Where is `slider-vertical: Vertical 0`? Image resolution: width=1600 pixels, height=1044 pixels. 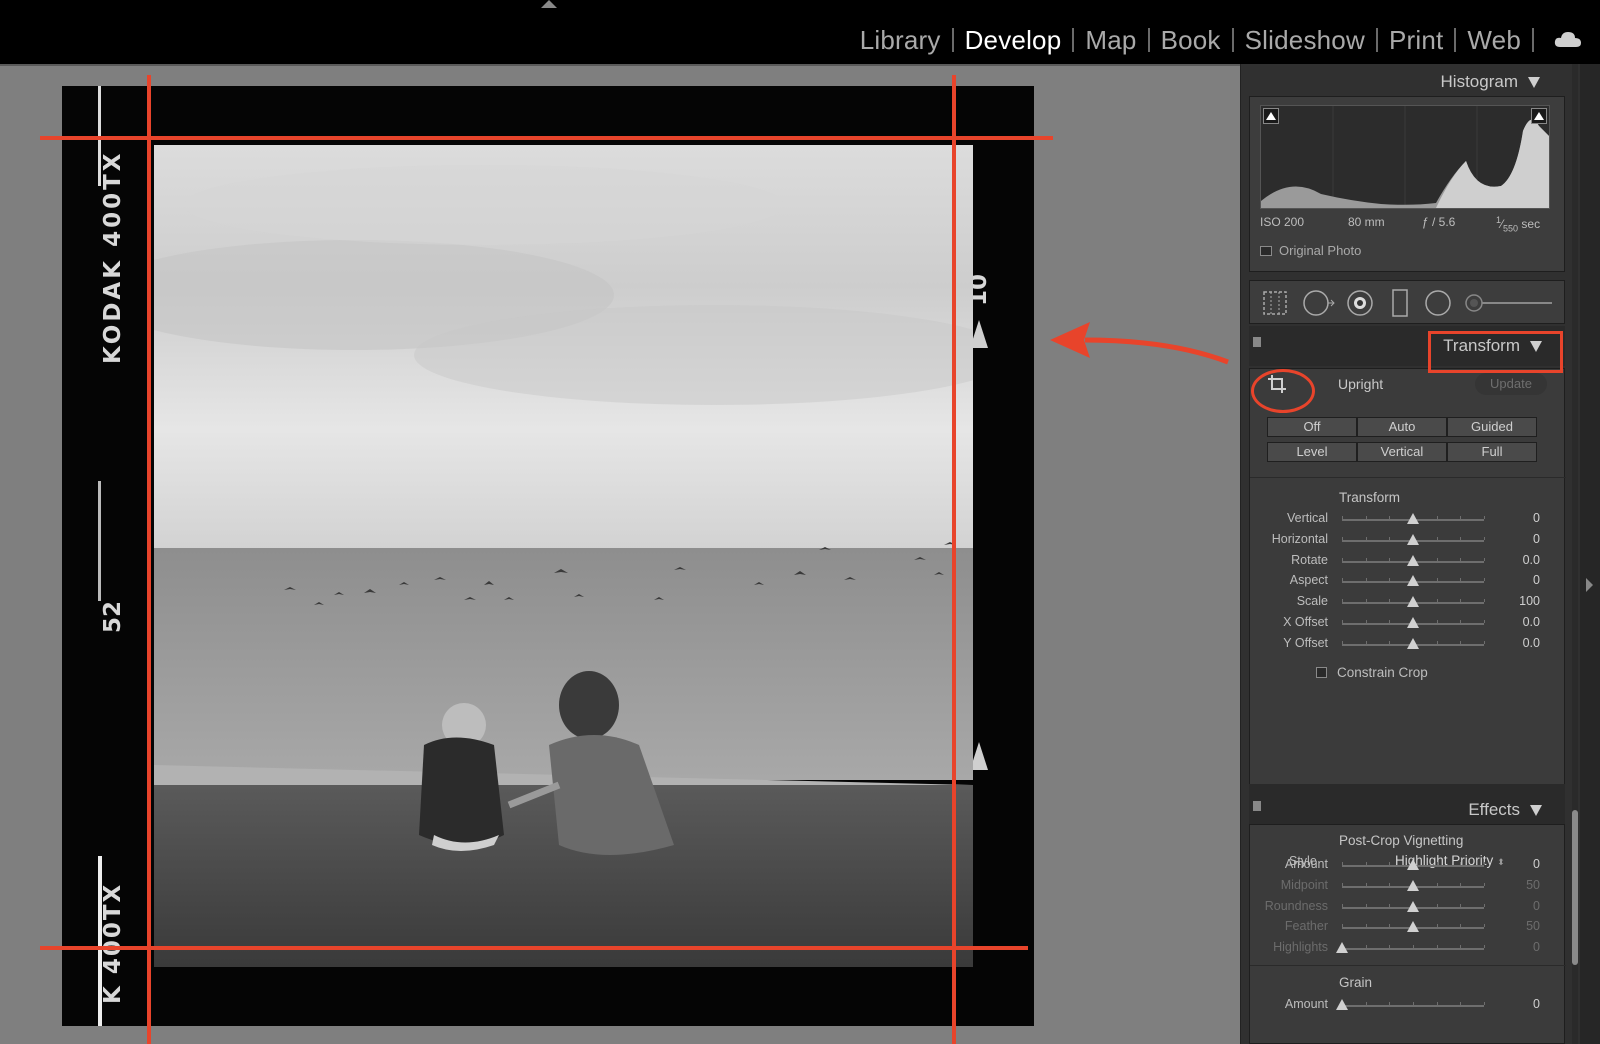 slider-vertical: Vertical 0 is located at coordinates (1408, 519).